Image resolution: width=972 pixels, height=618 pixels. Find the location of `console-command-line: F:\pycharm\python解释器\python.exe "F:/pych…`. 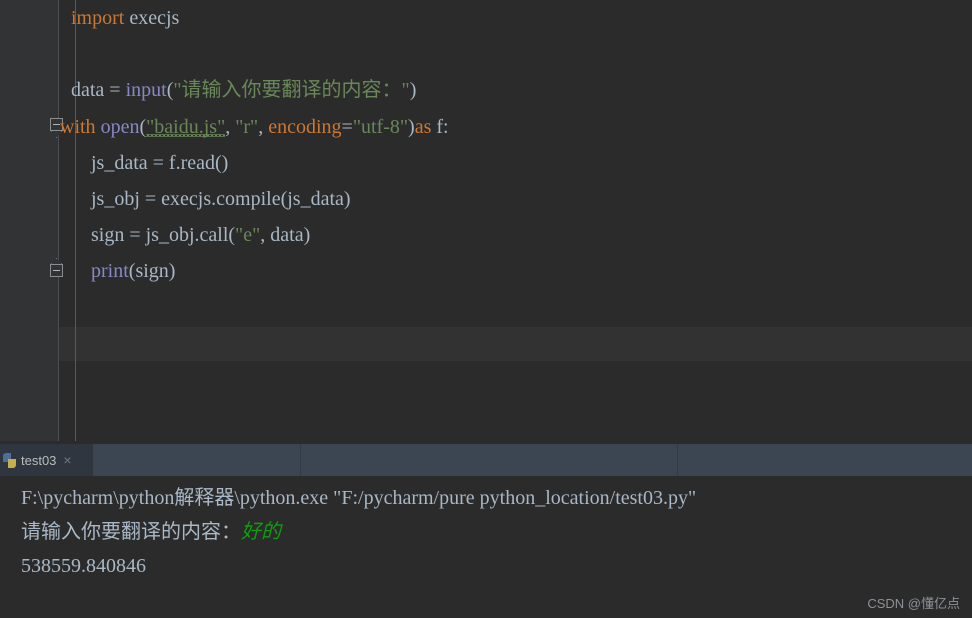

console-command-line: F:\pycharm\python解释器\python.exe "F:/pych… is located at coordinates (358, 498).